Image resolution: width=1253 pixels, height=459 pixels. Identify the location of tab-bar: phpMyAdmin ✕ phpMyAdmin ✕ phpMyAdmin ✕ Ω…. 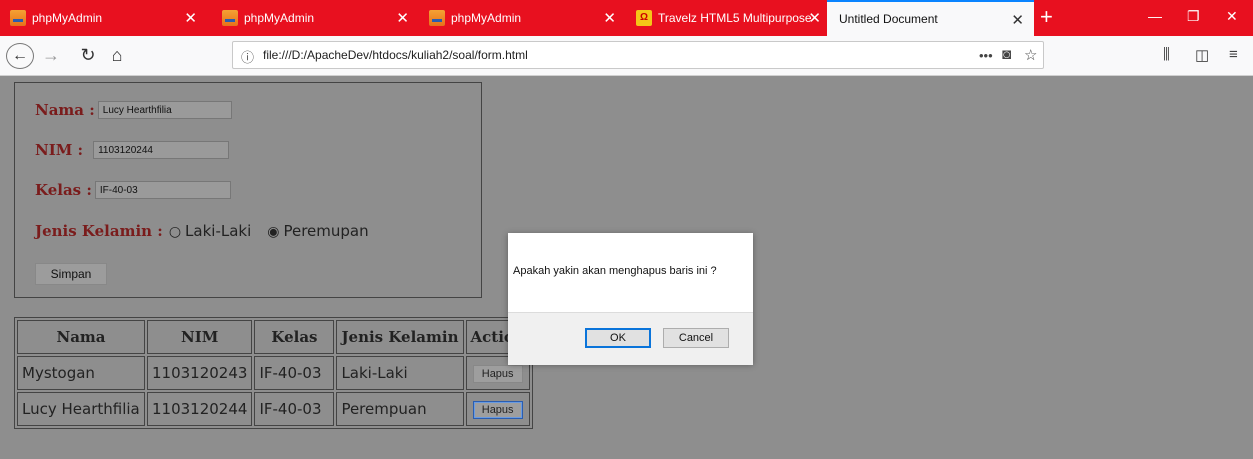
(626, 18).